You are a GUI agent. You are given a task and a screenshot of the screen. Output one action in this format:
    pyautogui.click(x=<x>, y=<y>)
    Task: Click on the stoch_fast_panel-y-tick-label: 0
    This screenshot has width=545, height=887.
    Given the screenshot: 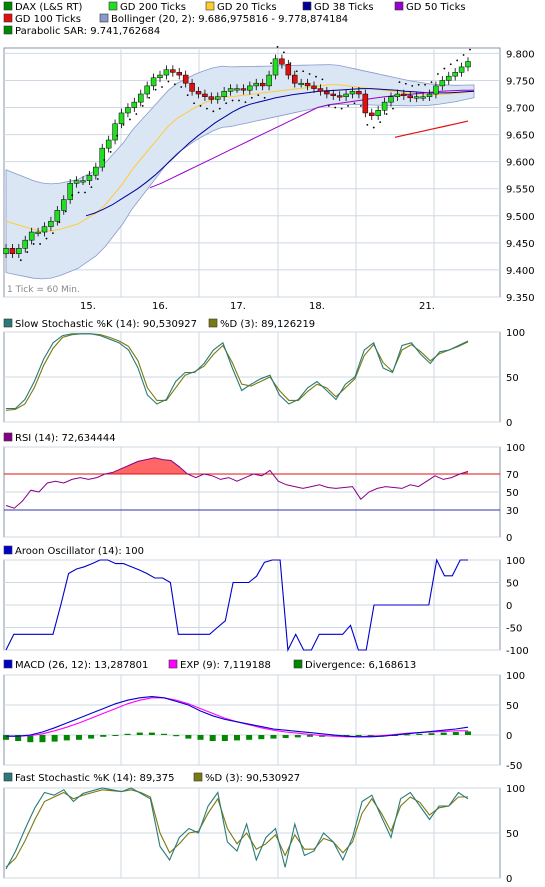 What is the action you would take?
    pyautogui.click(x=509, y=879)
    